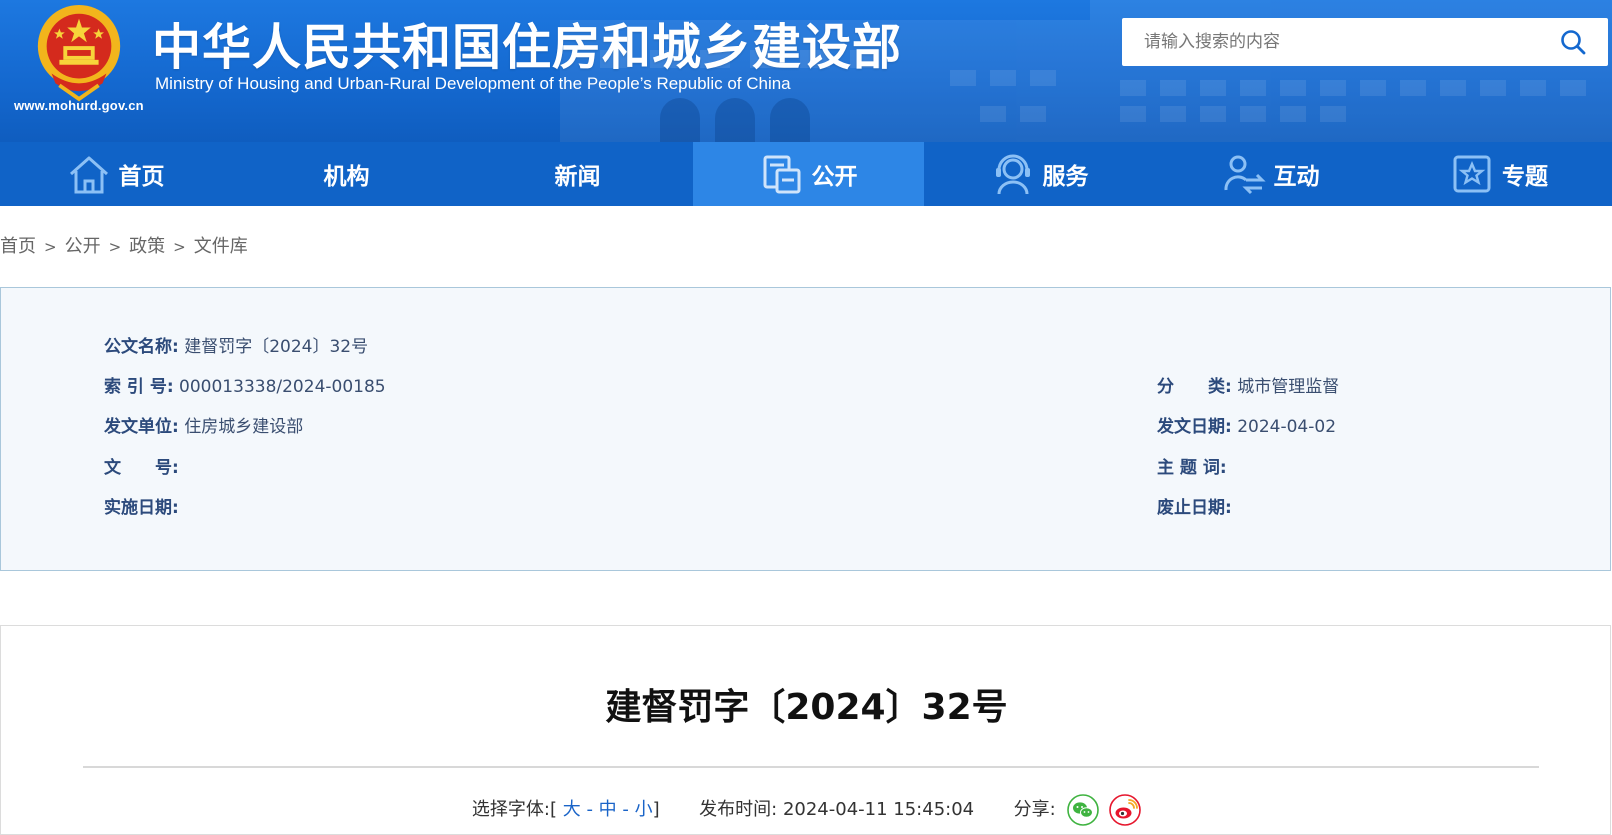 The height and width of the screenshot is (835, 1612). What do you see at coordinates (608, 809) in the screenshot?
I see `font-size-medium-link: 中` at bounding box center [608, 809].